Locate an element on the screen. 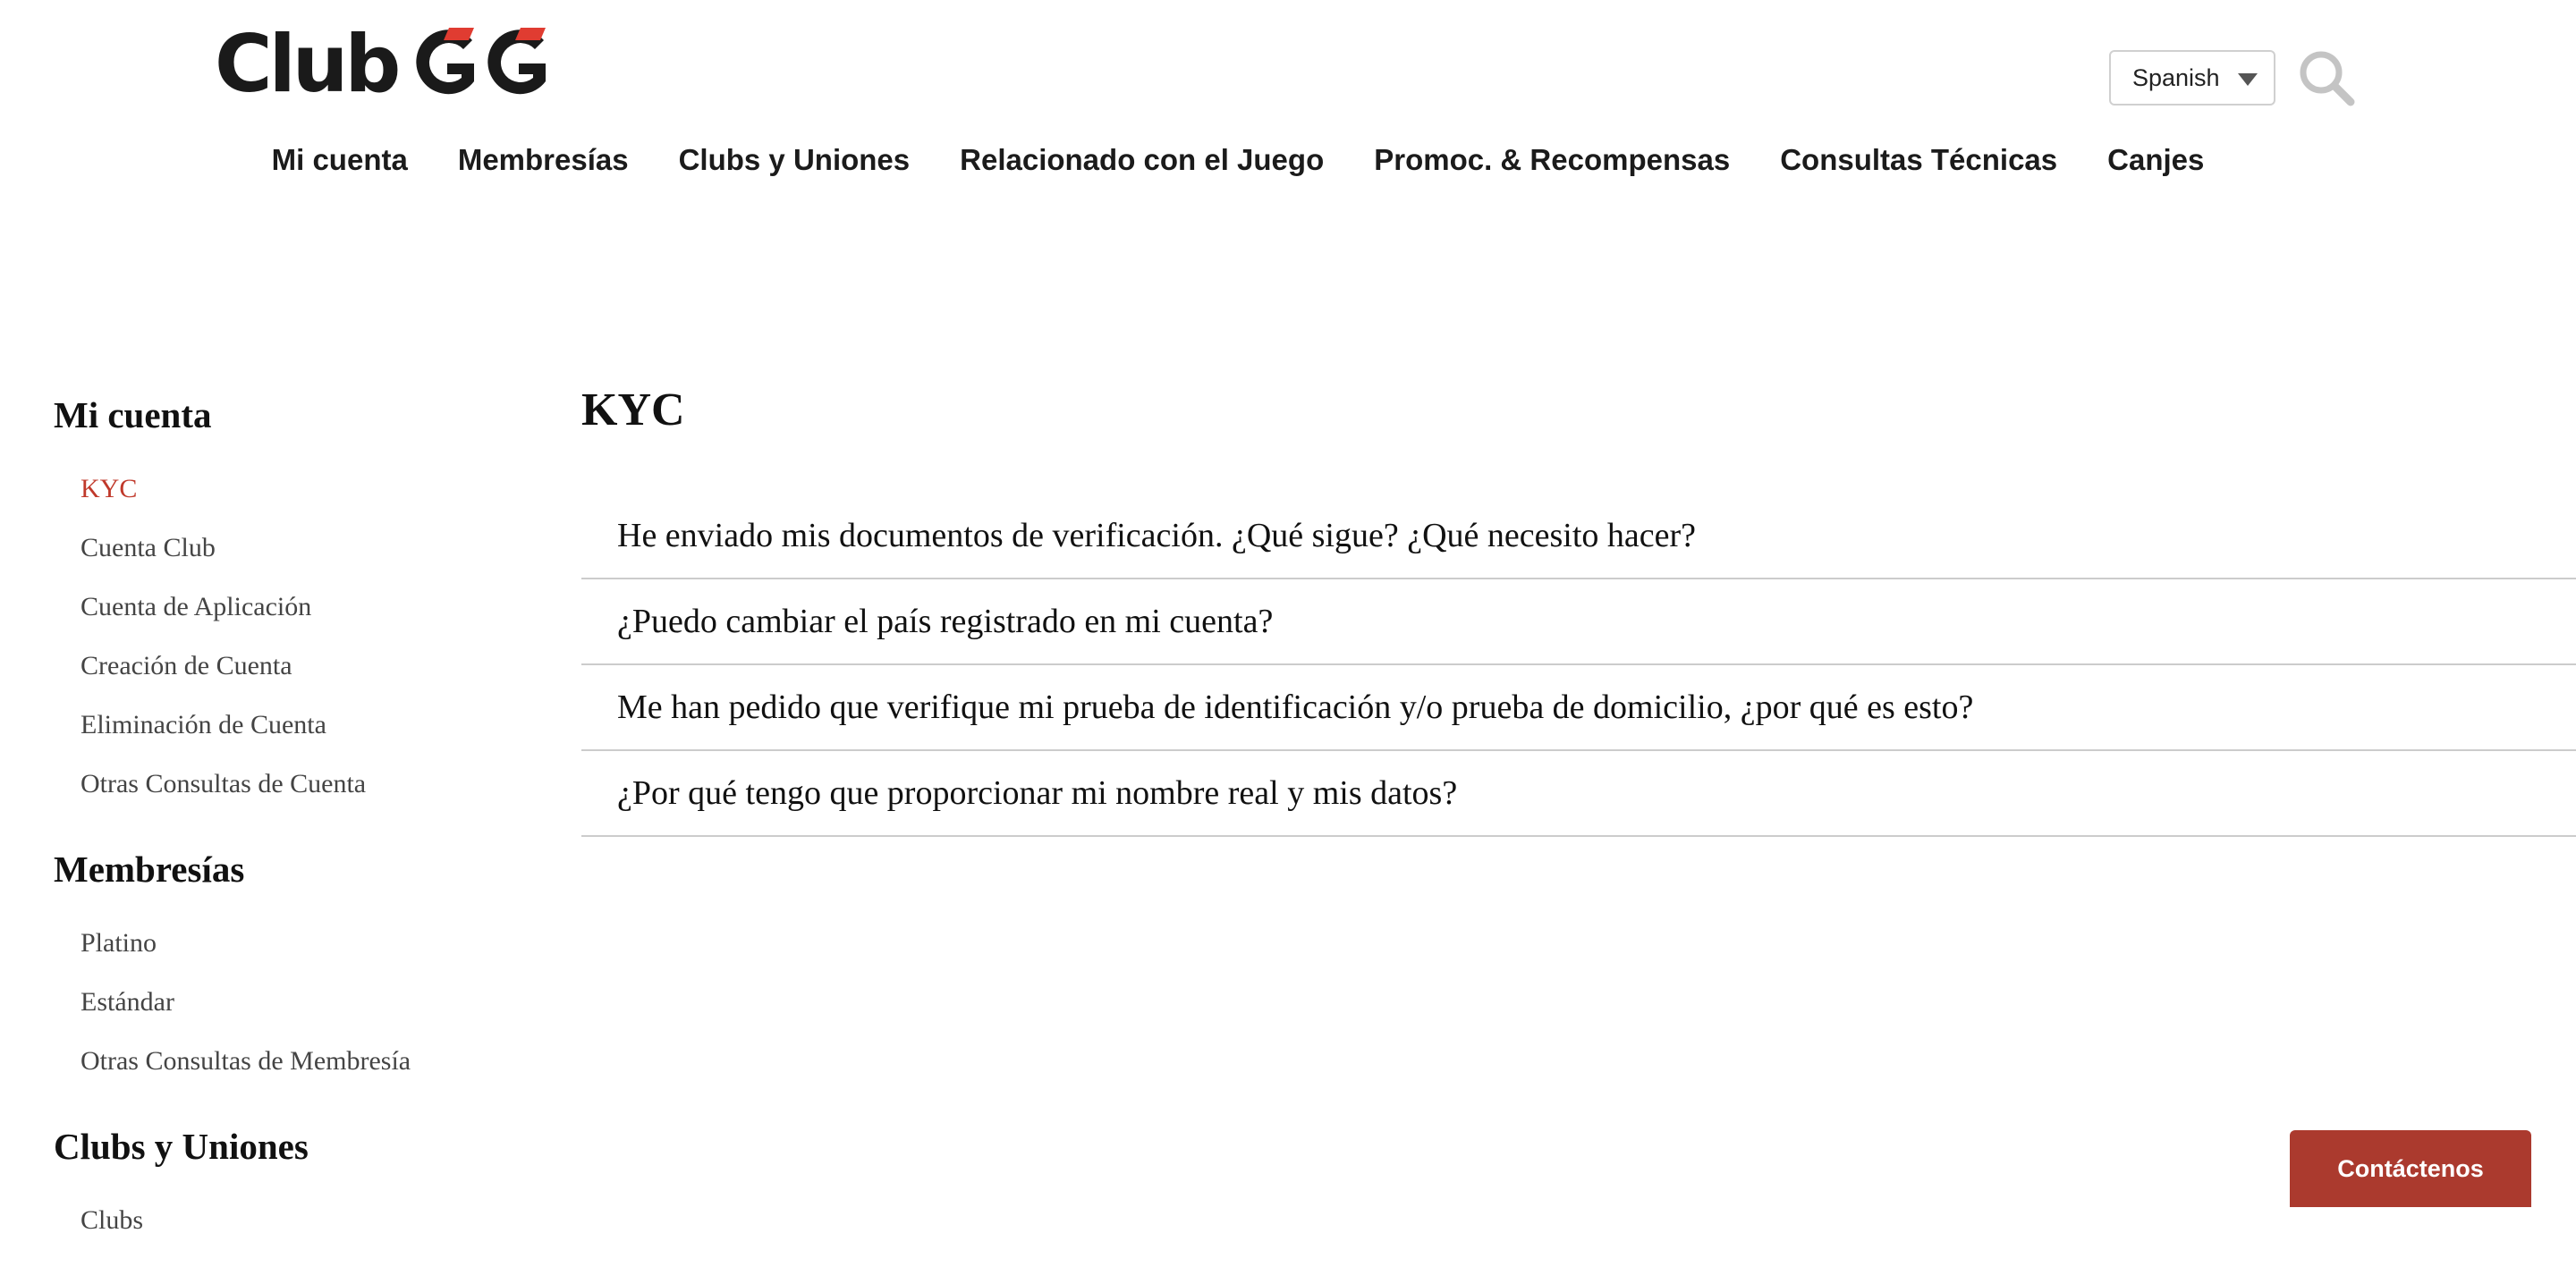 The height and width of the screenshot is (1284, 2576). search-button is located at coordinates (2327, 79).